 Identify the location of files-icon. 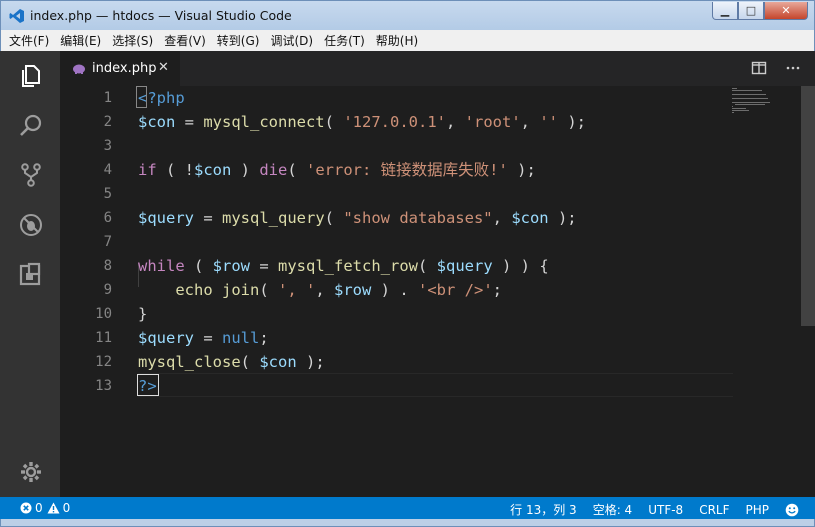
(31, 76).